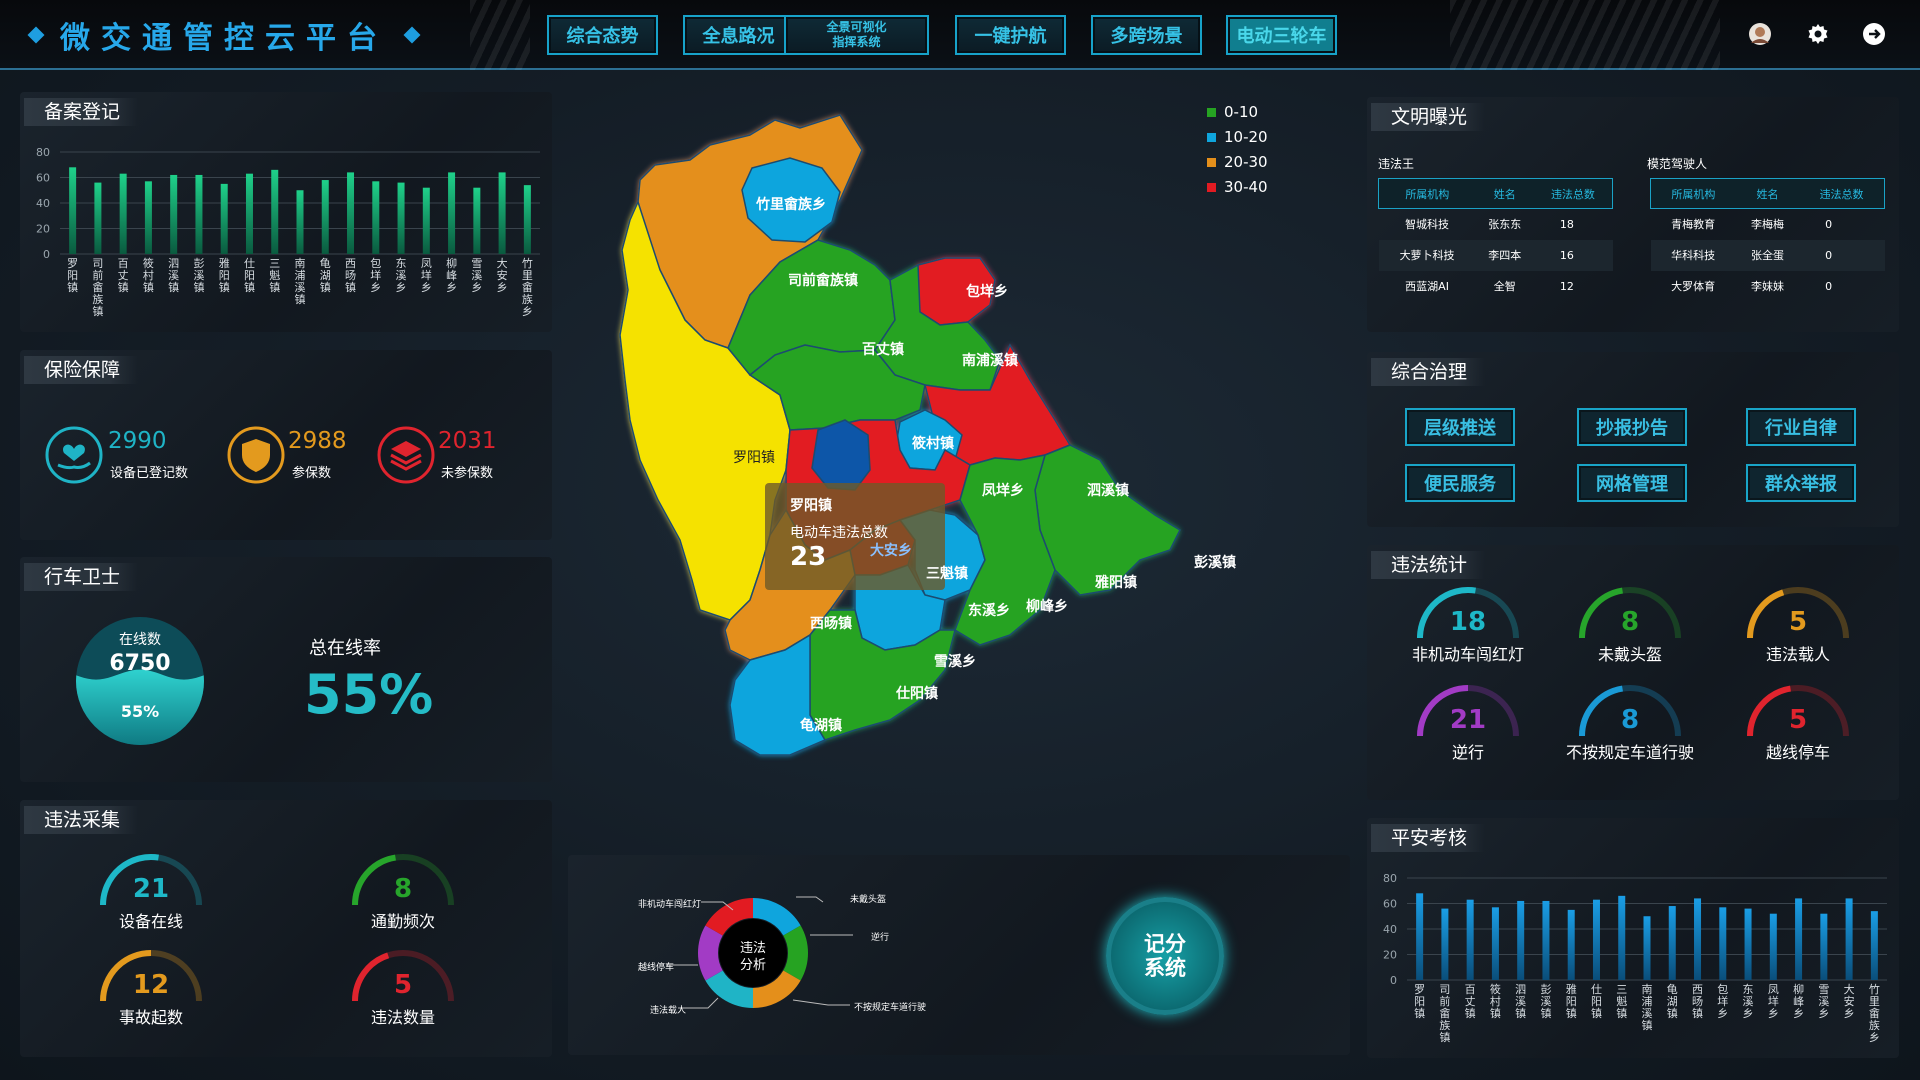  What do you see at coordinates (275, 275) in the screenshot?
I see `x-tick-label: 三魁镇` at bounding box center [275, 275].